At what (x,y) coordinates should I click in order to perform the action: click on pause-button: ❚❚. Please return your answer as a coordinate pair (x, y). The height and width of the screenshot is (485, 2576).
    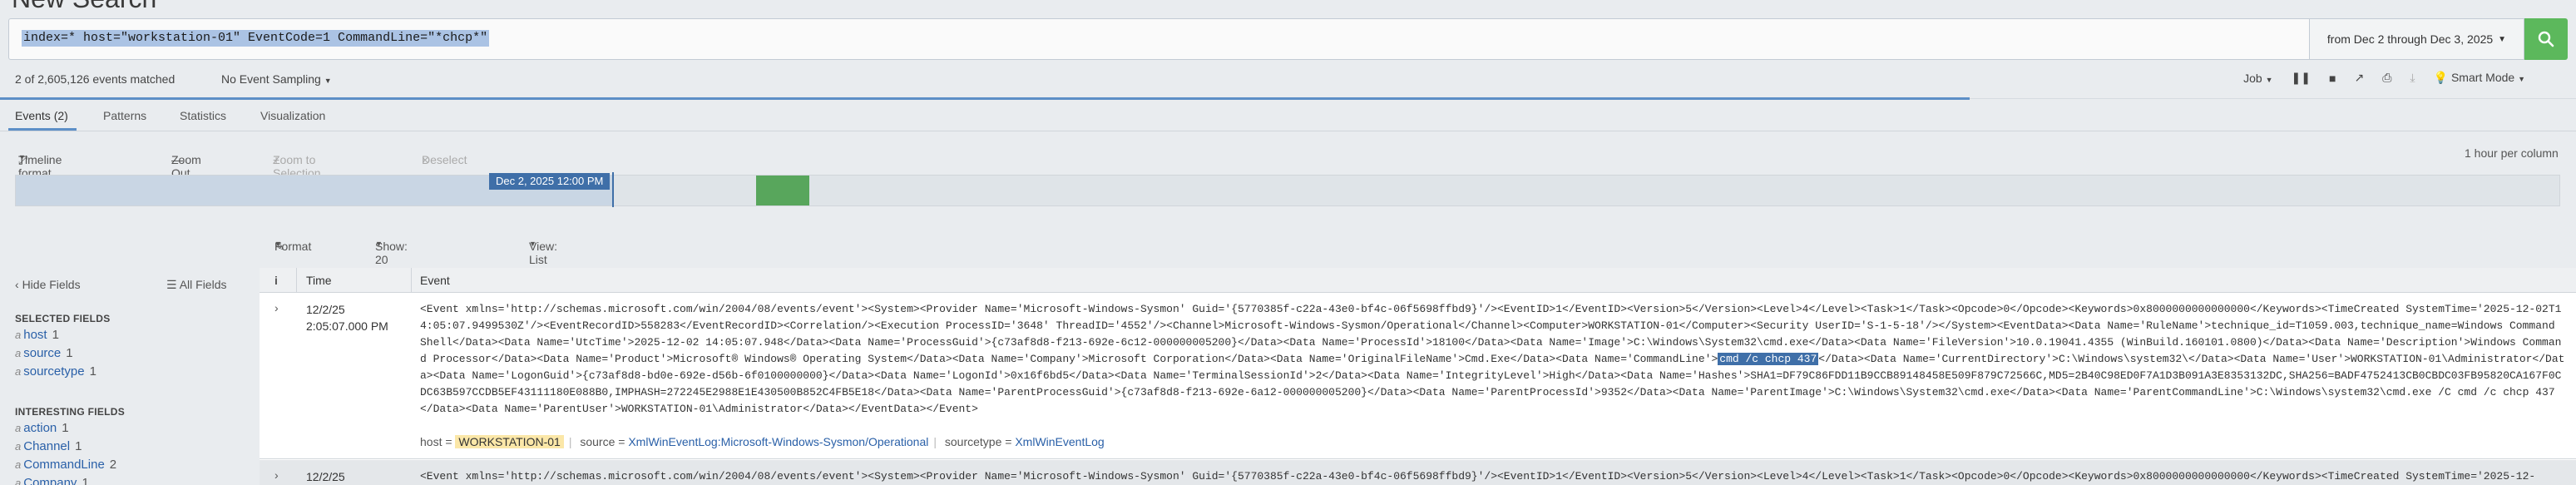
    Looking at the image, I should click on (2301, 78).